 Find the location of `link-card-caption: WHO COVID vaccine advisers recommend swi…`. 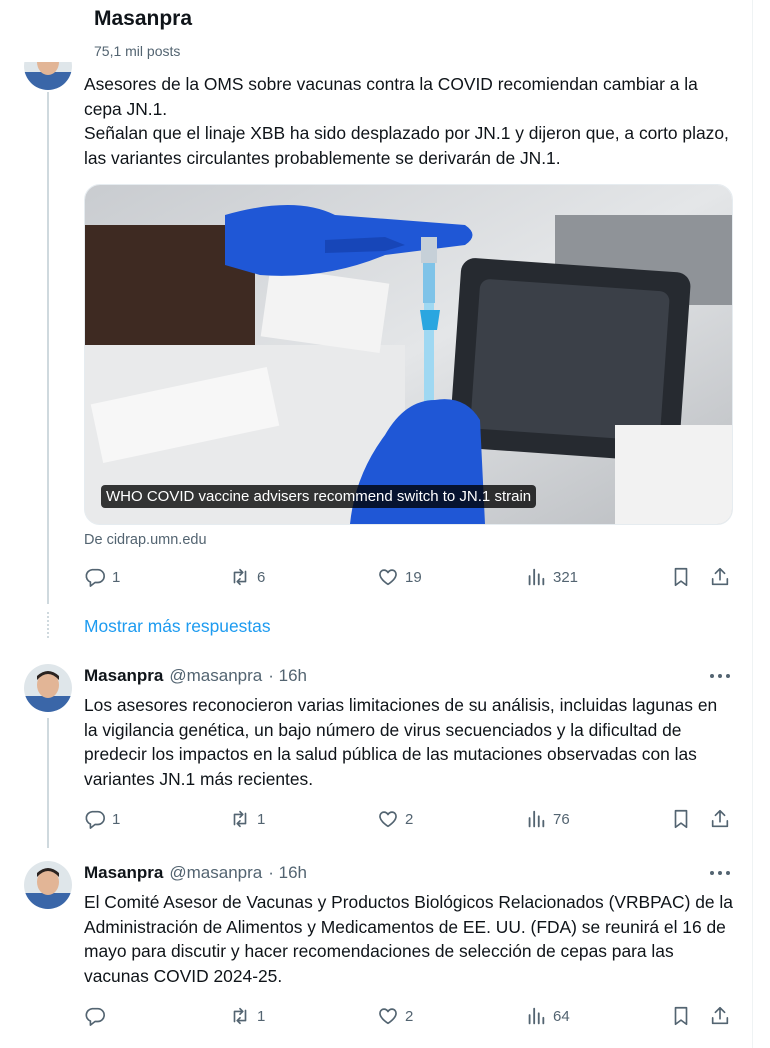

link-card-caption: WHO COVID vaccine advisers recommend swi… is located at coordinates (319, 496).